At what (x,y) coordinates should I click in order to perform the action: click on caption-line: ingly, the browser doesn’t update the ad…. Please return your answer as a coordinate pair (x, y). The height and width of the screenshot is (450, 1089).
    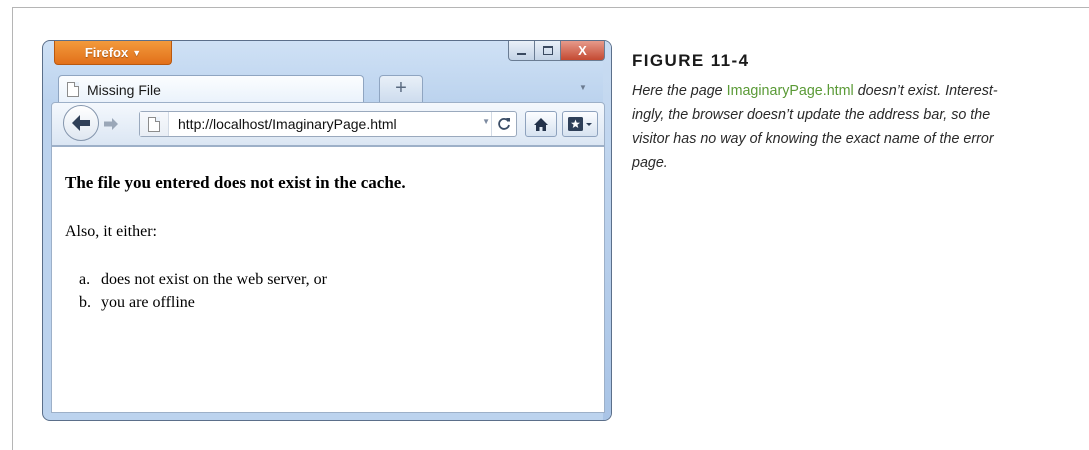
    Looking at the image, I should click on (854, 115).